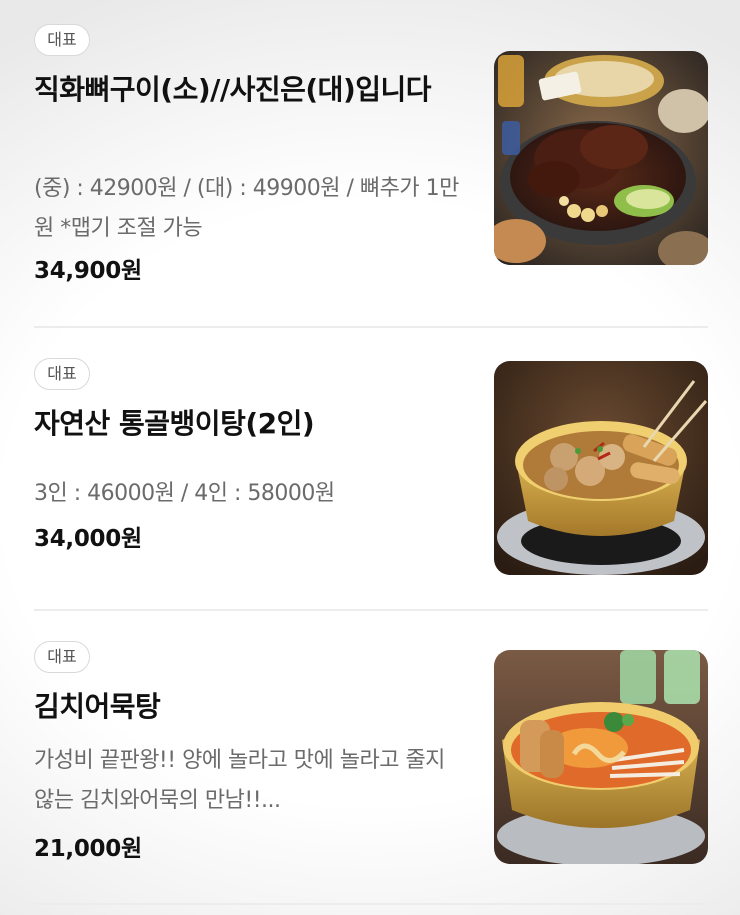 The width and height of the screenshot is (740, 915). I want to click on menu-item-price: 21,000원, so click(88, 849).